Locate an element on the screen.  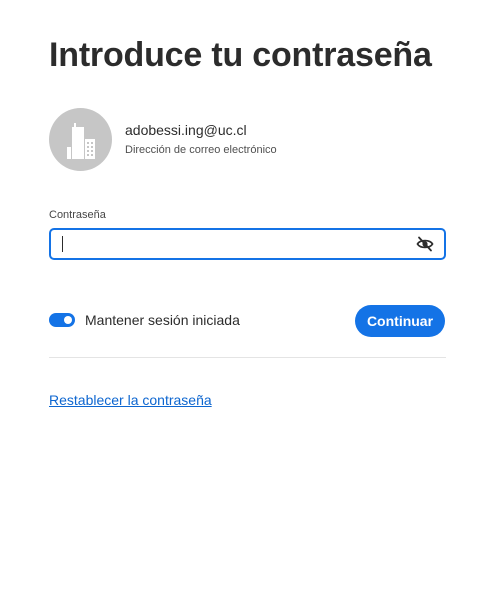
building-icon is located at coordinates (80, 140).